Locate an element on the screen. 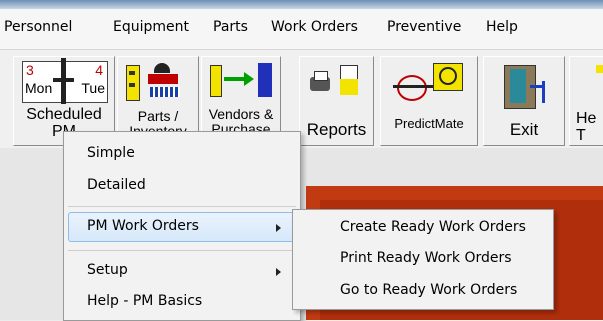  reports-button: Reports is located at coordinates (336, 101).